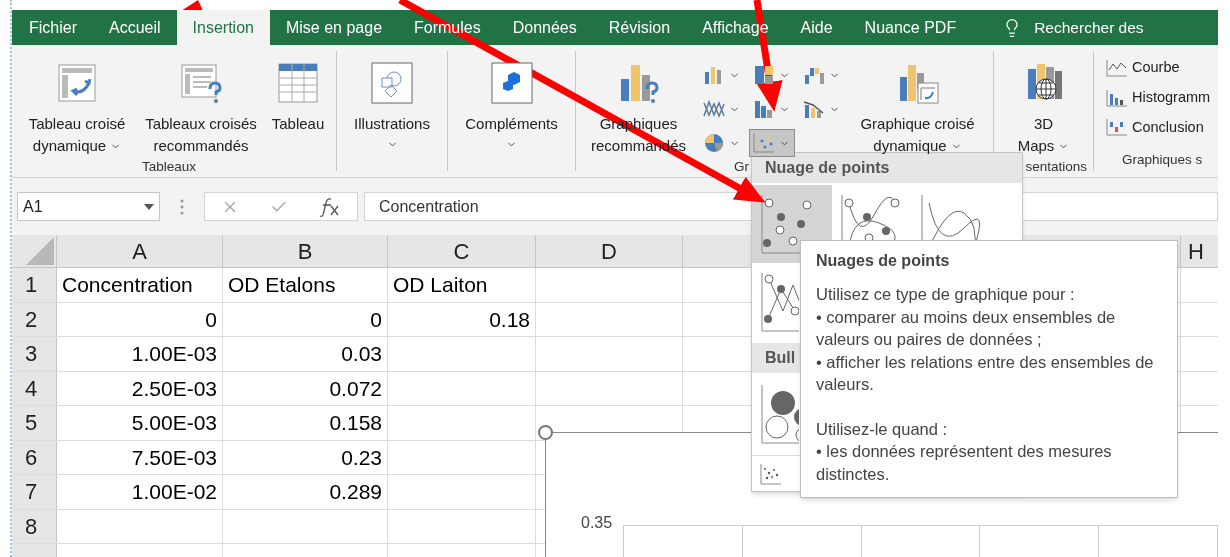 The height and width of the screenshot is (557, 1230). What do you see at coordinates (511, 124) in the screenshot?
I see `button-label: Compléments` at bounding box center [511, 124].